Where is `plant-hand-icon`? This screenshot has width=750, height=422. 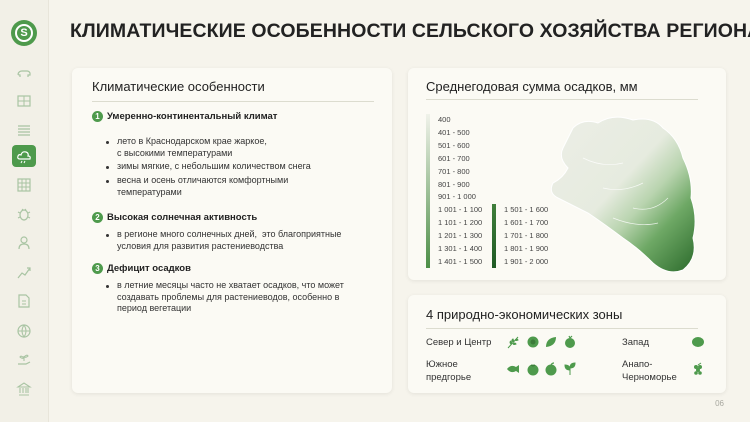
plant-hand-icon is located at coordinates (24, 360).